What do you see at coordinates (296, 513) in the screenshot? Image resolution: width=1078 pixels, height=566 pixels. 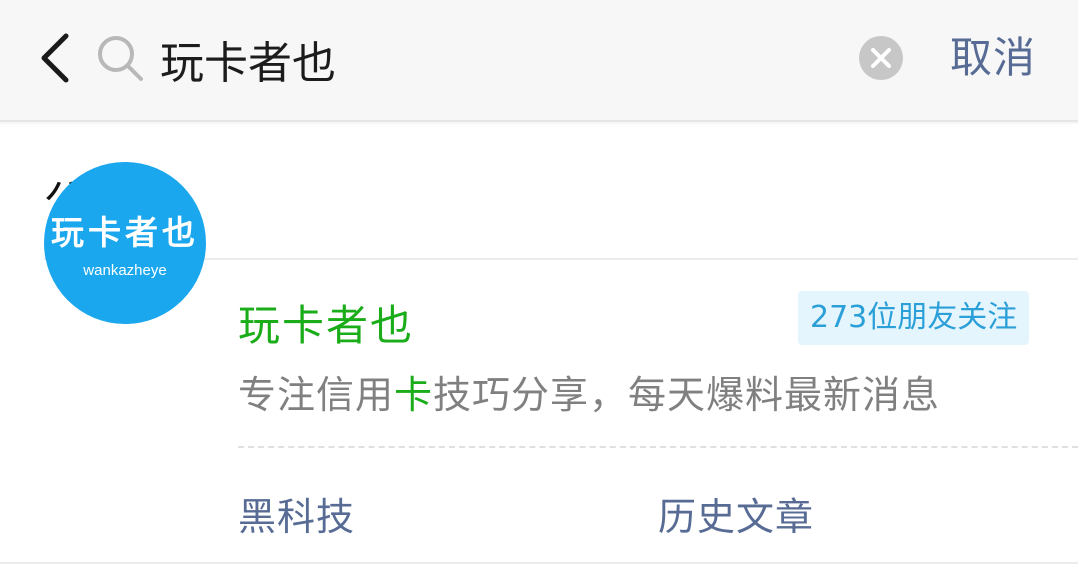 I see `menu-link-black-tech: 黑科技` at bounding box center [296, 513].